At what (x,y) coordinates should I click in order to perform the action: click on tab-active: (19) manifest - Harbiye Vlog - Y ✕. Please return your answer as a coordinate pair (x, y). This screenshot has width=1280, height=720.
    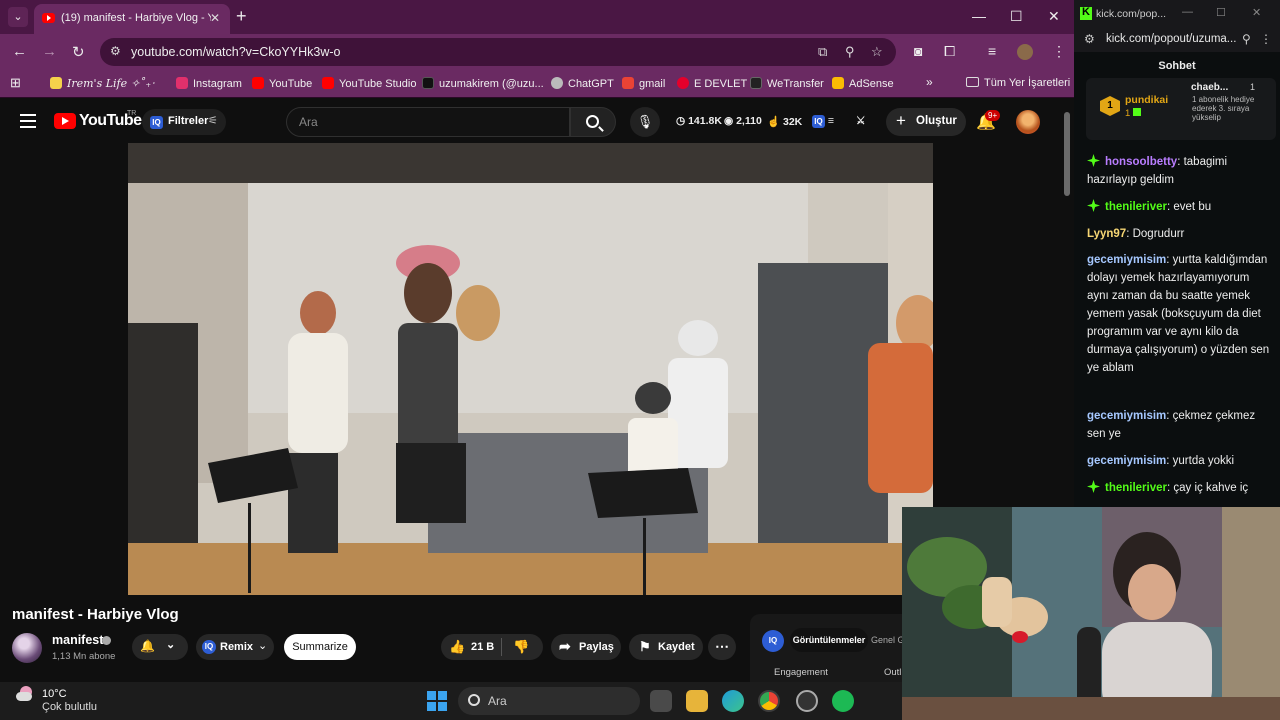
    Looking at the image, I should click on (132, 19).